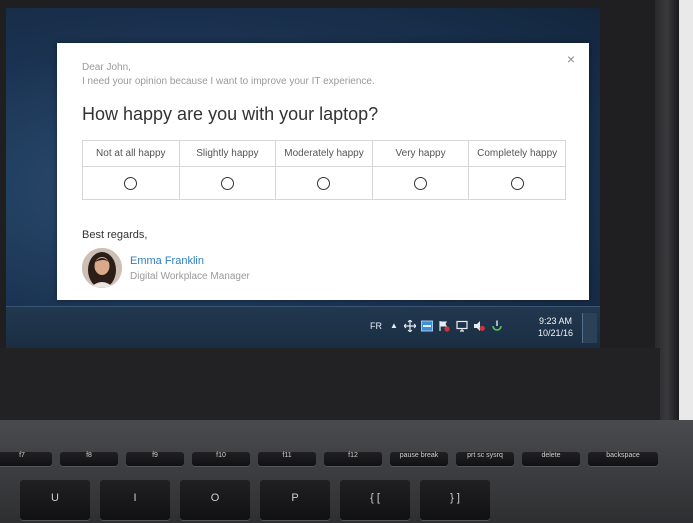  What do you see at coordinates (555, 327) in the screenshot?
I see `clock: 9:23 AM 10/21/16` at bounding box center [555, 327].